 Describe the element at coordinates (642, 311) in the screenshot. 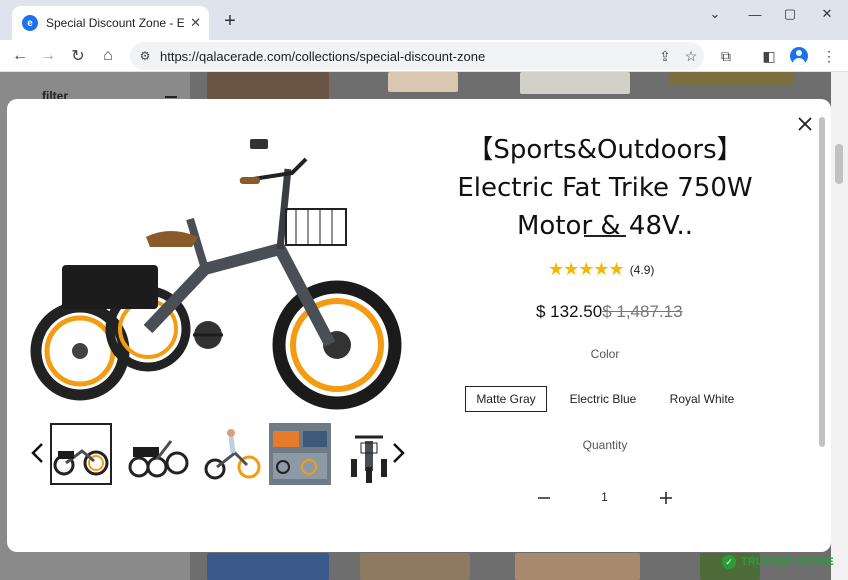

I see `compare-at-price: $ 1,487.13` at that location.